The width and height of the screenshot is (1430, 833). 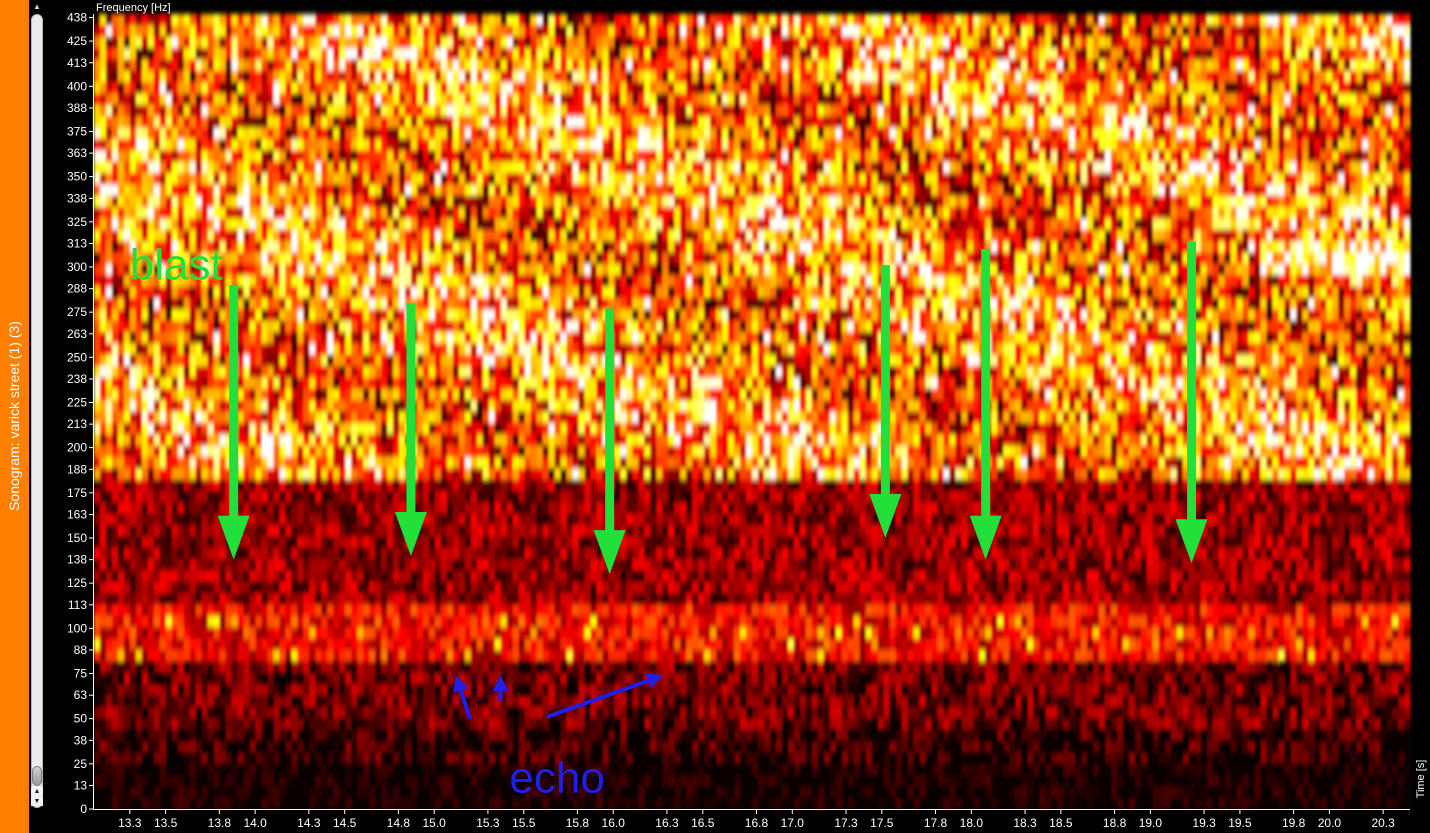 What do you see at coordinates (77, 469) in the screenshot?
I see `y-tick-label: 188` at bounding box center [77, 469].